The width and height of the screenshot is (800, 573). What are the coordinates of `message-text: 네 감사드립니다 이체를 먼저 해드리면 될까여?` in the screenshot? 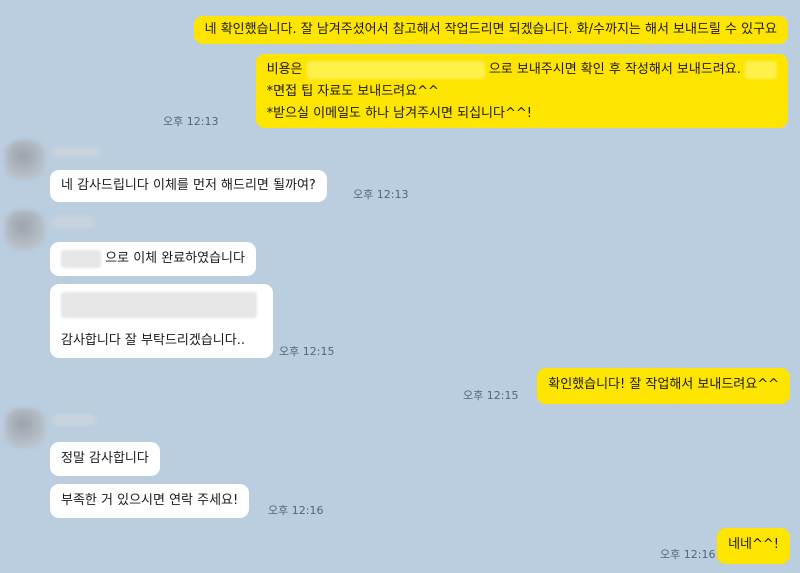 It's located at (188, 185).